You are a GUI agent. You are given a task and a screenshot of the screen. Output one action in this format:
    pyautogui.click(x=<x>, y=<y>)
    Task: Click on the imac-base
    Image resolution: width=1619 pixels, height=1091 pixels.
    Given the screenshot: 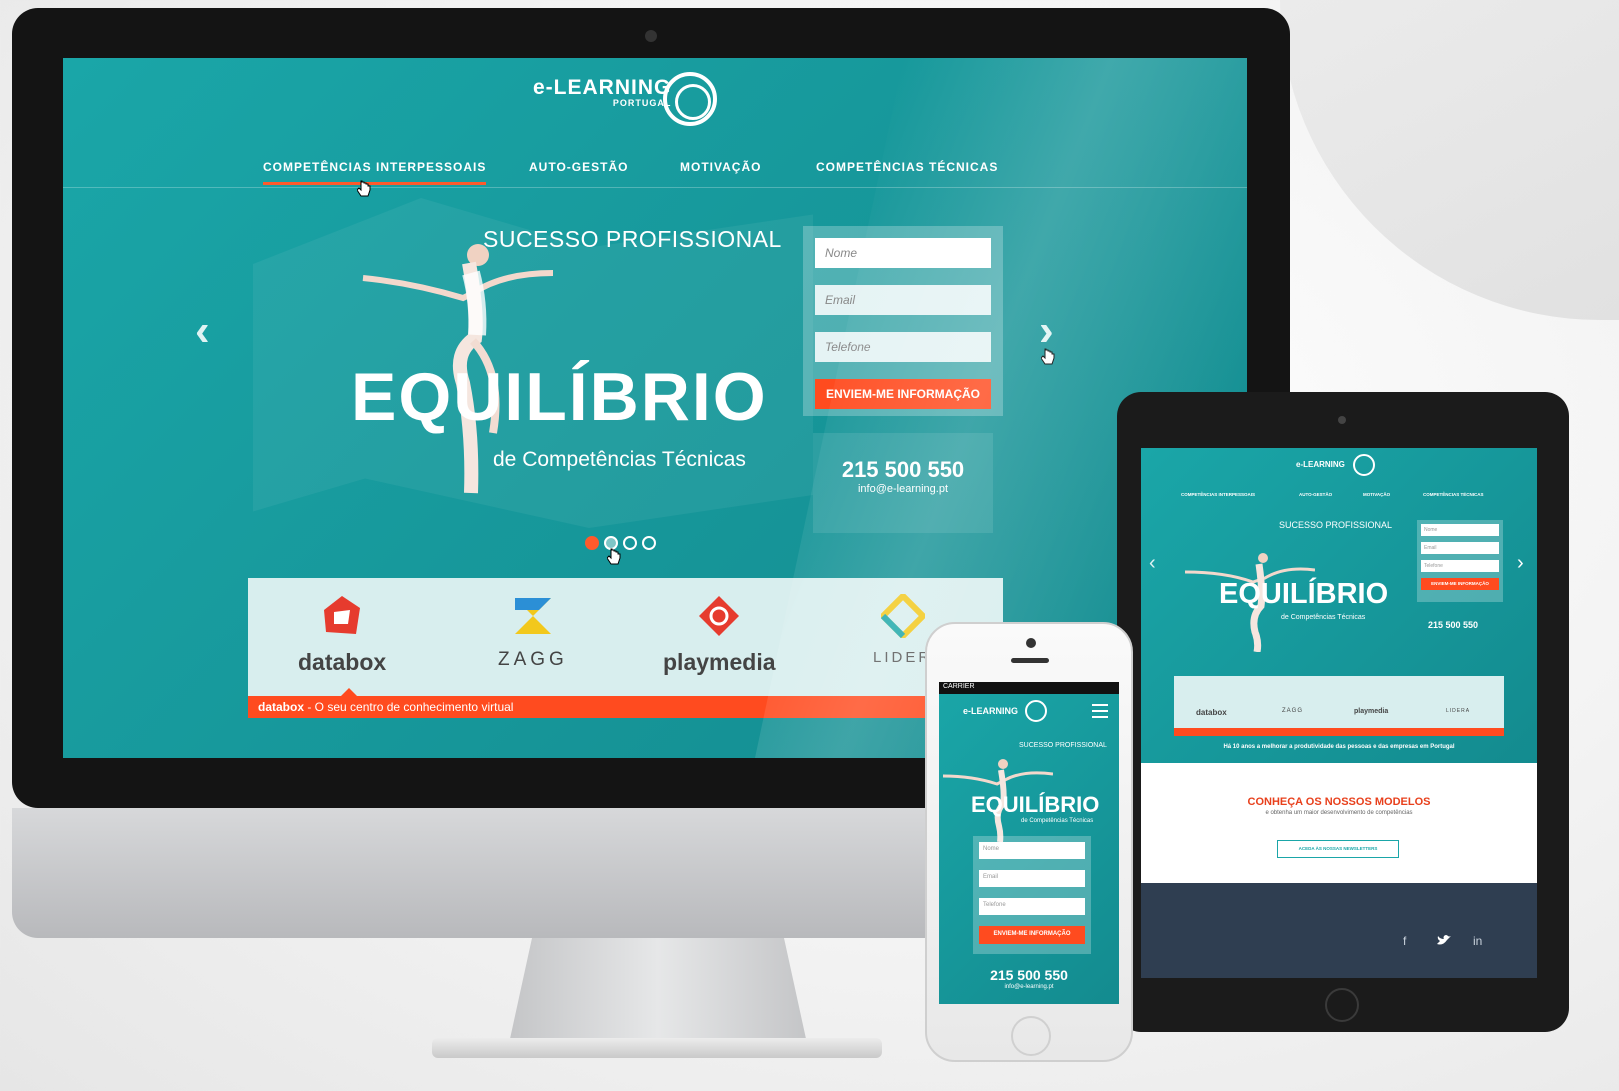 What is the action you would take?
    pyautogui.click(x=657, y=1048)
    